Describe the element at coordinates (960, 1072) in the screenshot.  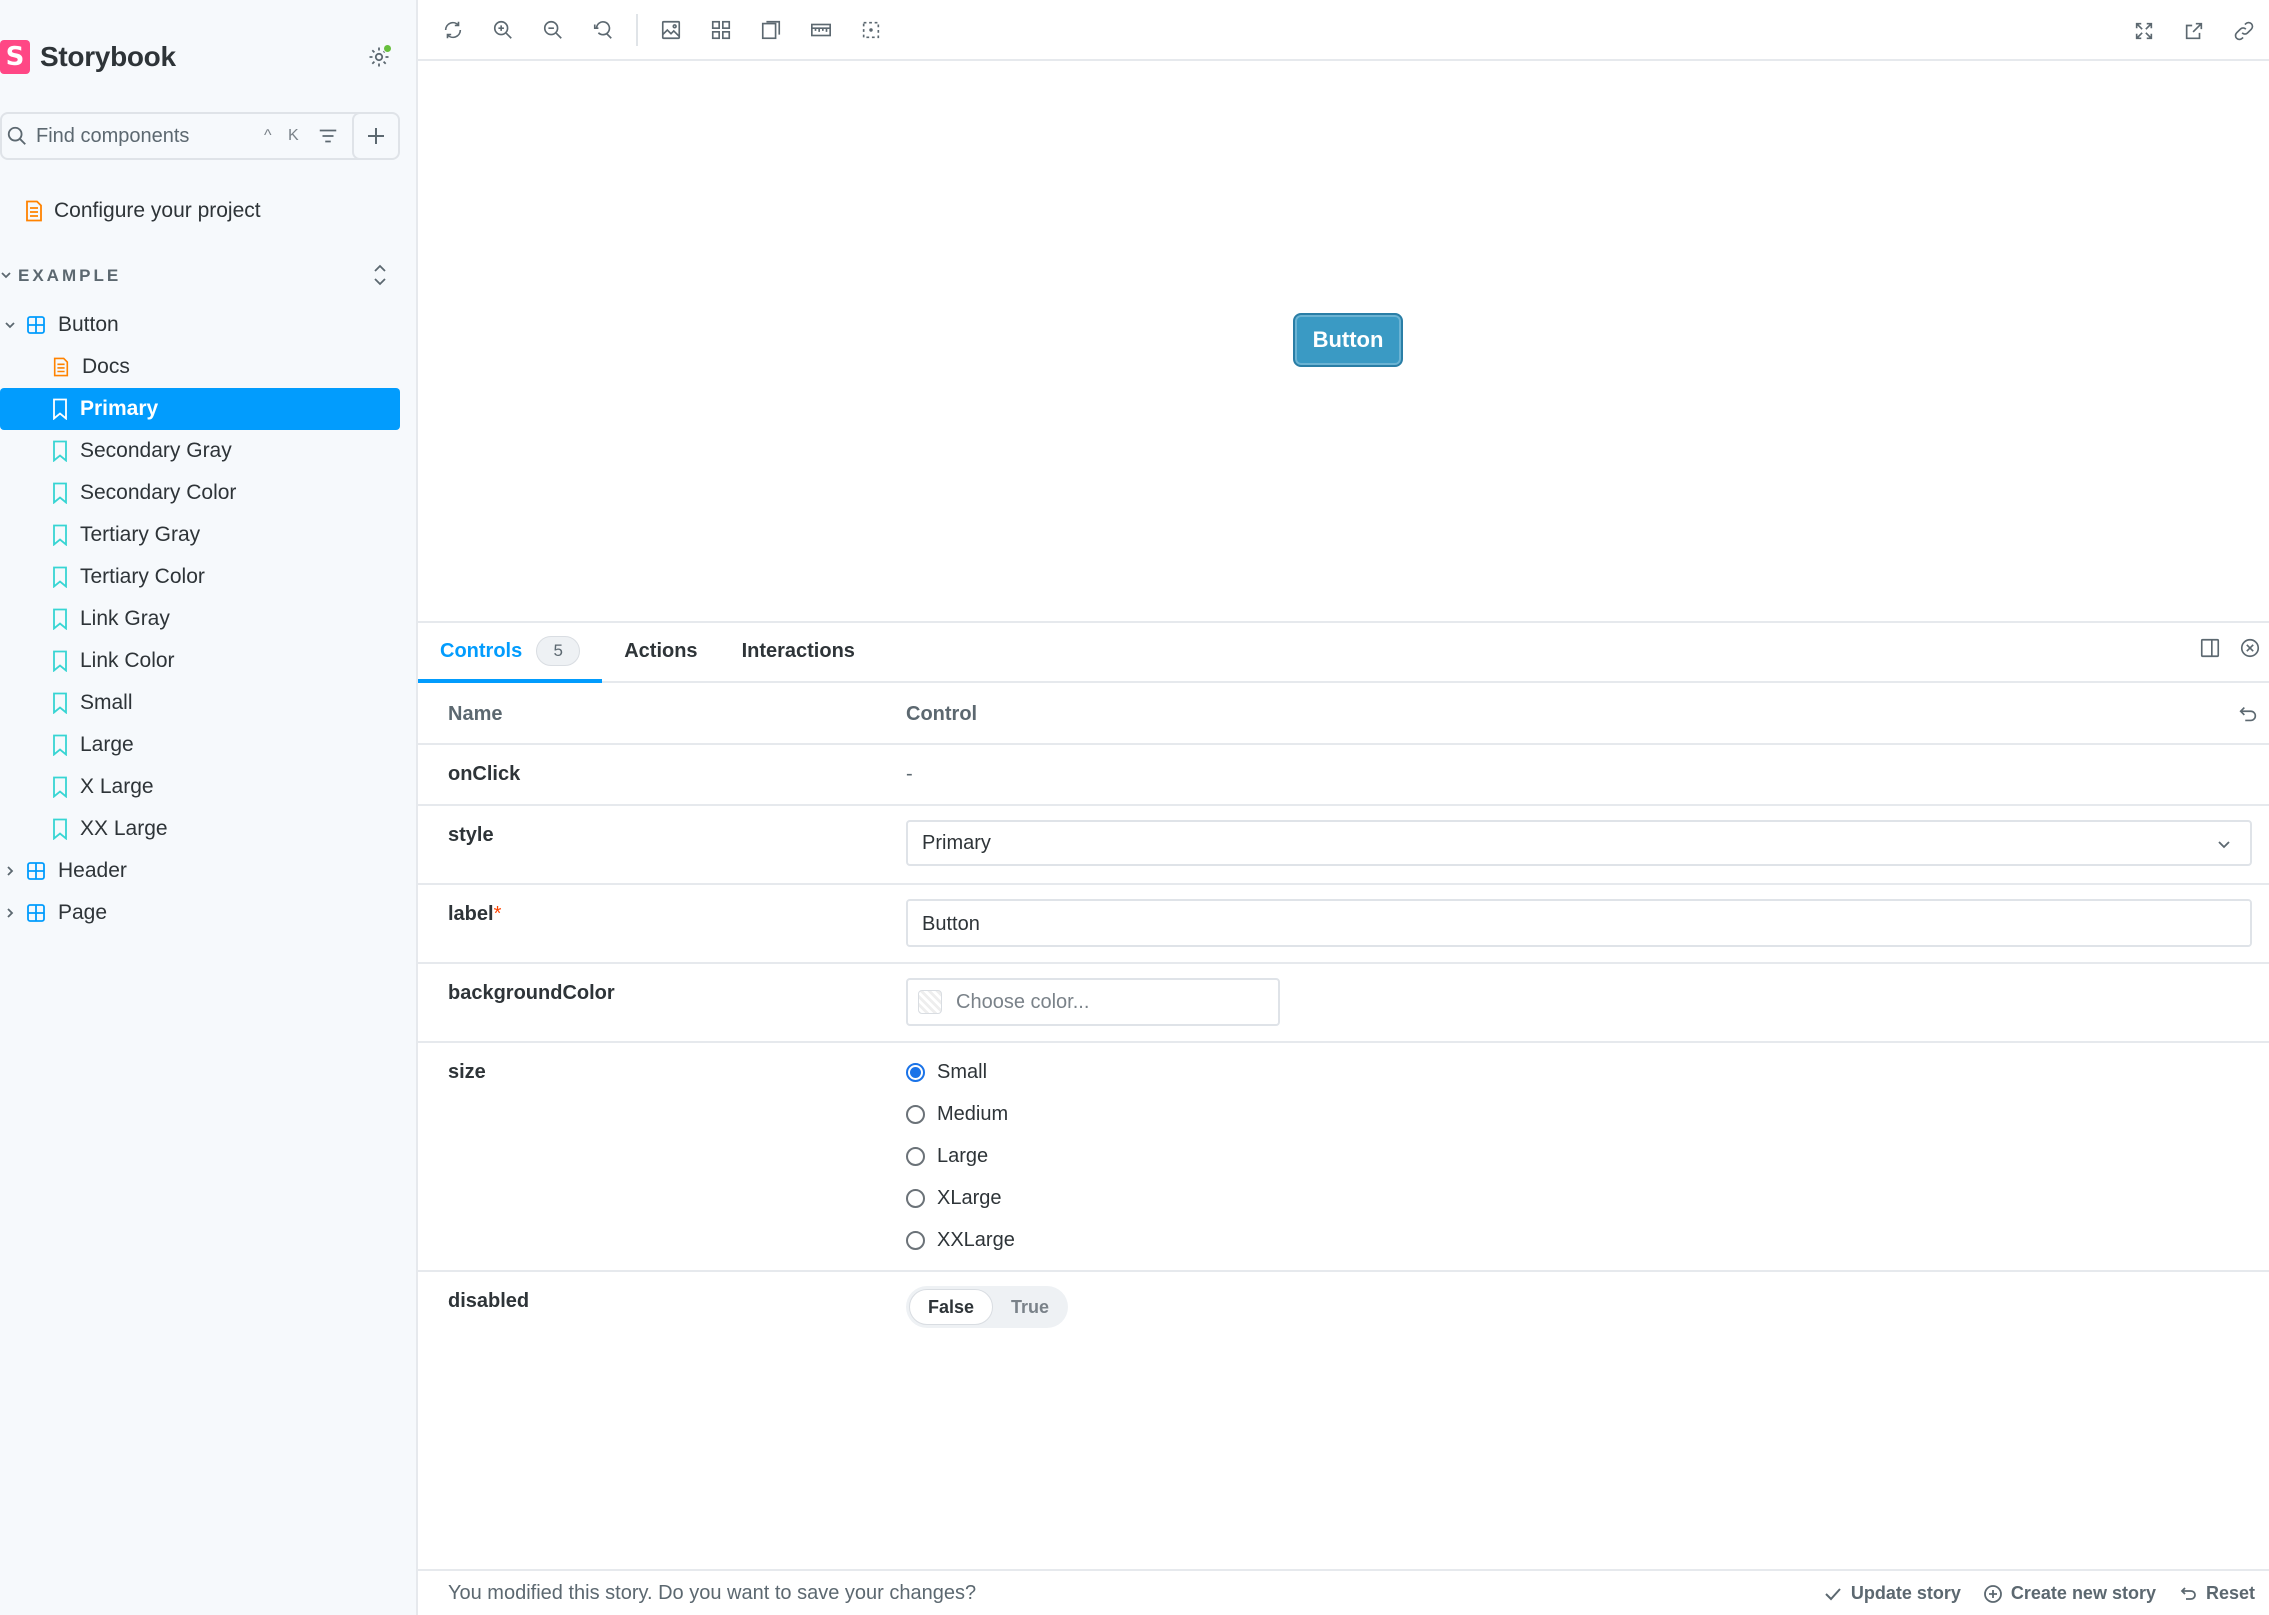
I see `size-option-small: Small` at that location.